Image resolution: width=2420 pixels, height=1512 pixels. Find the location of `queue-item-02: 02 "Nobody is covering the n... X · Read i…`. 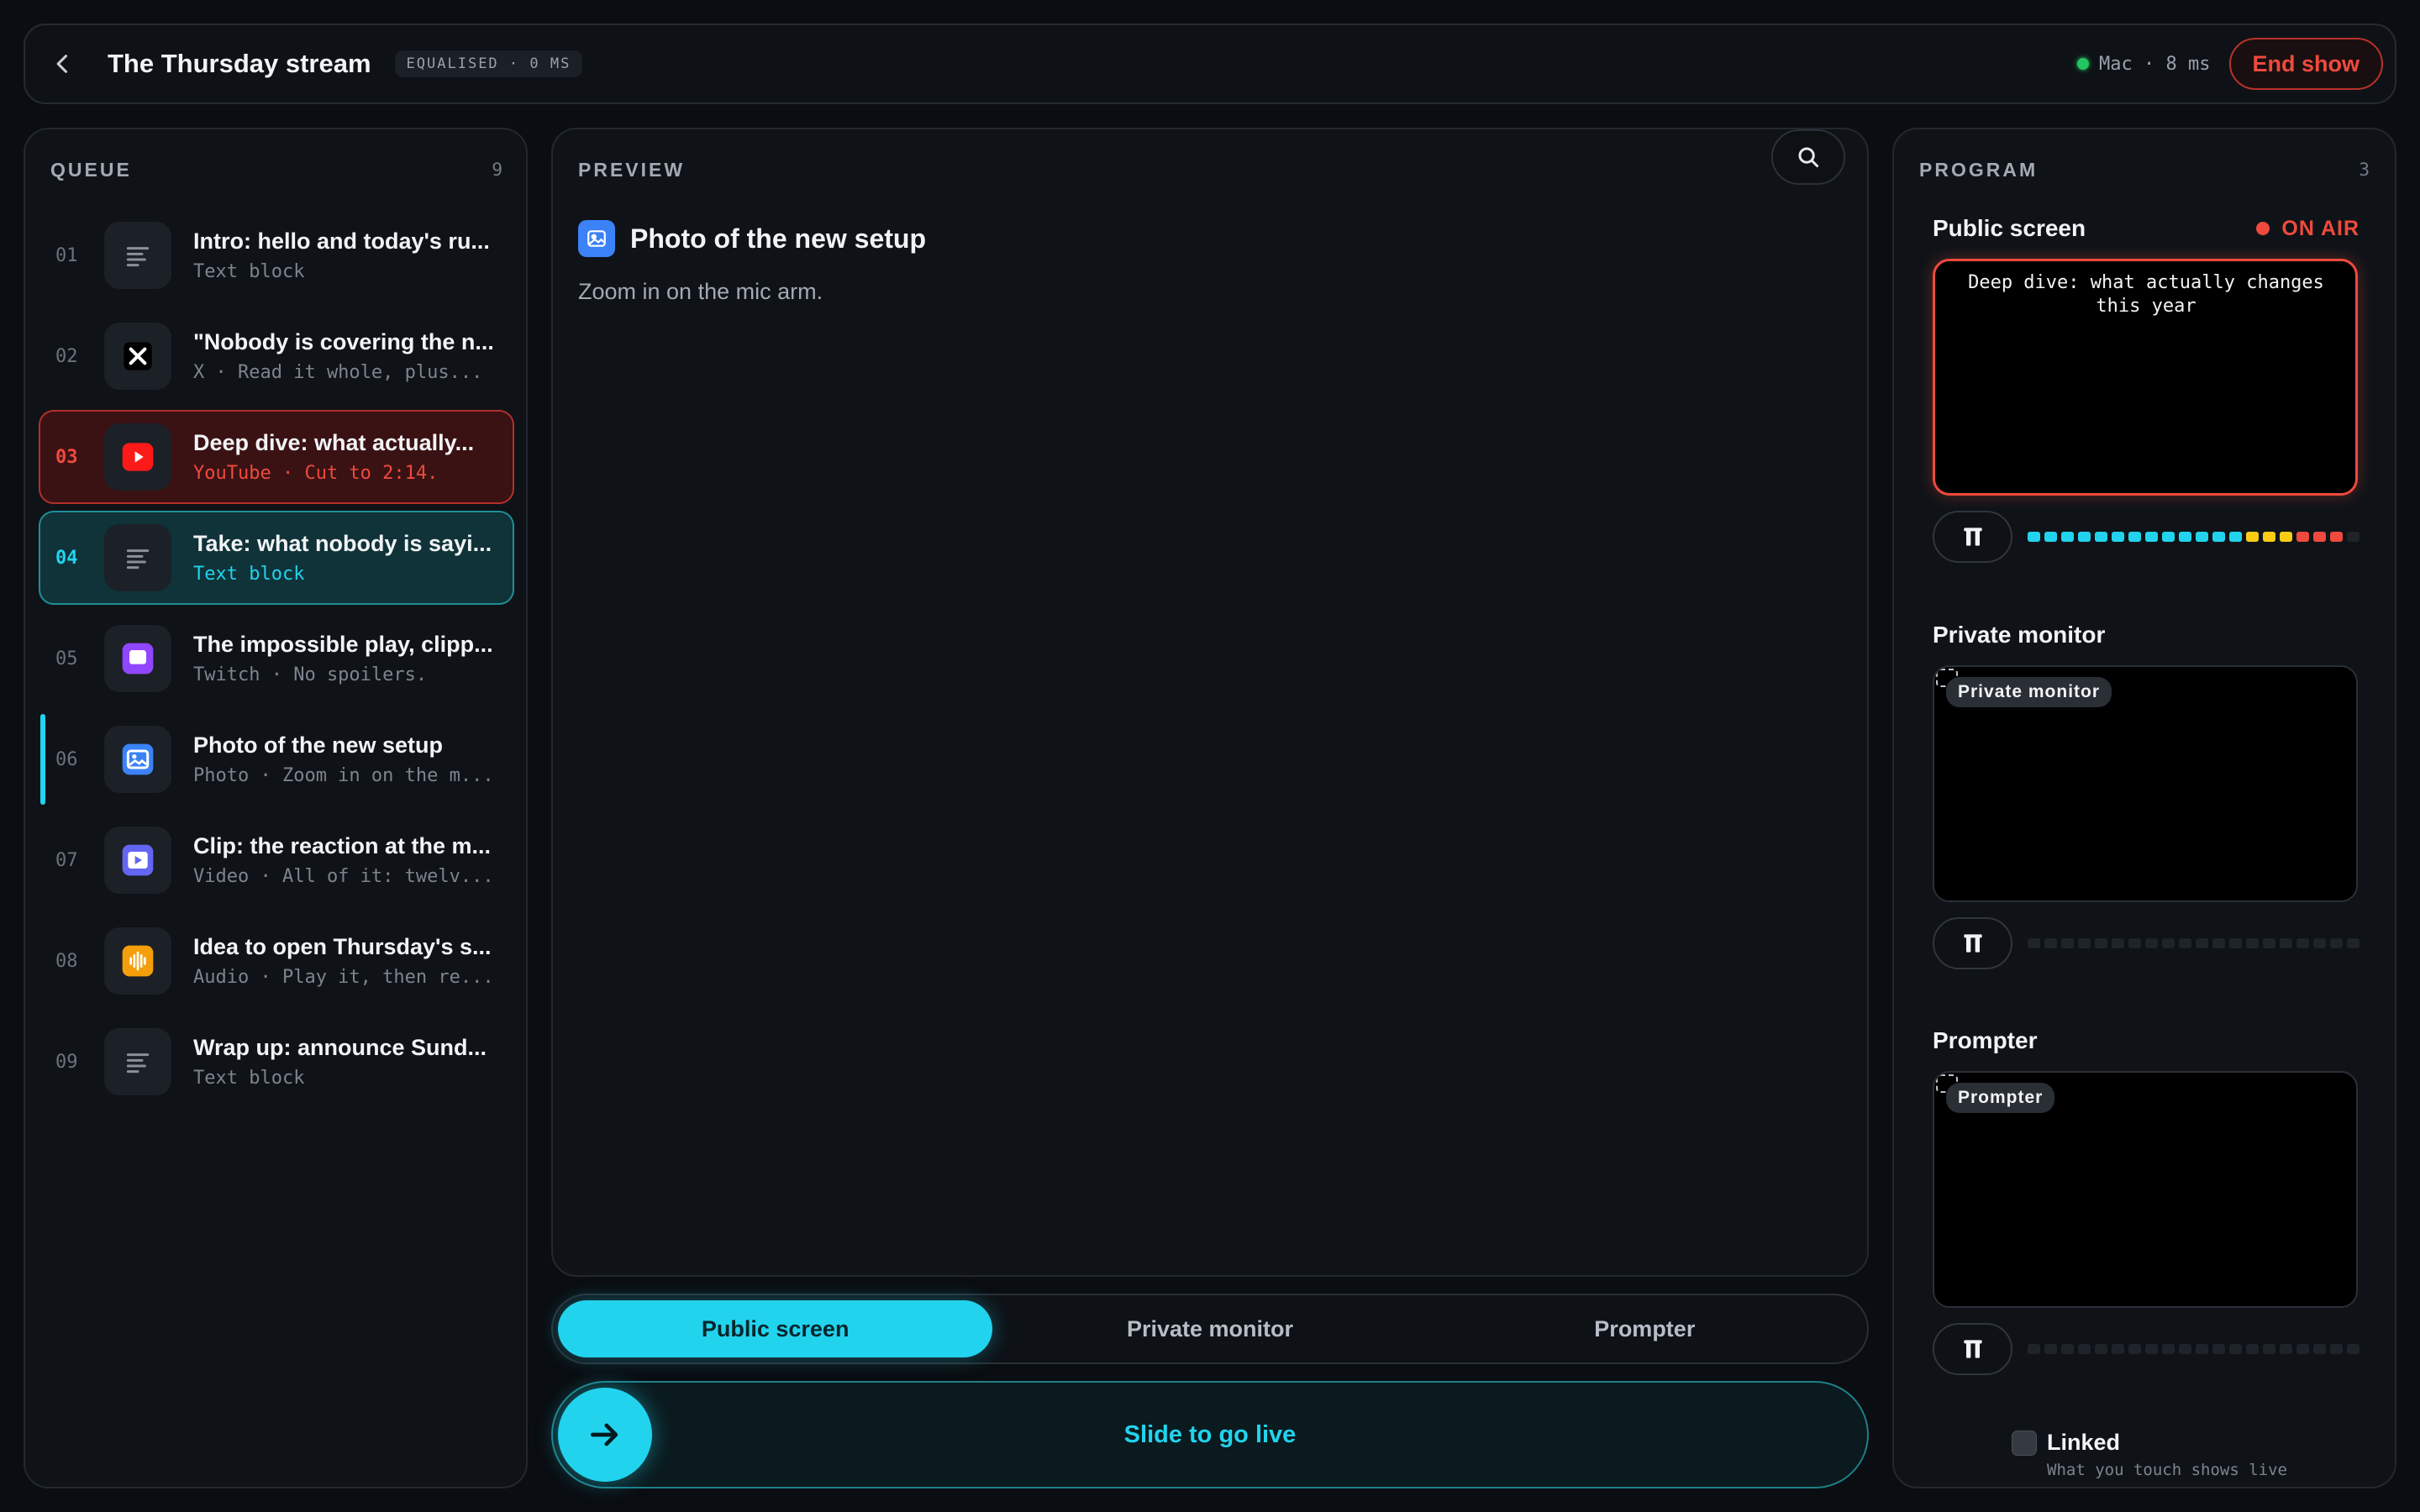

queue-item-02: 02 "Nobody is covering the n... X · Read i… is located at coordinates (276, 356).